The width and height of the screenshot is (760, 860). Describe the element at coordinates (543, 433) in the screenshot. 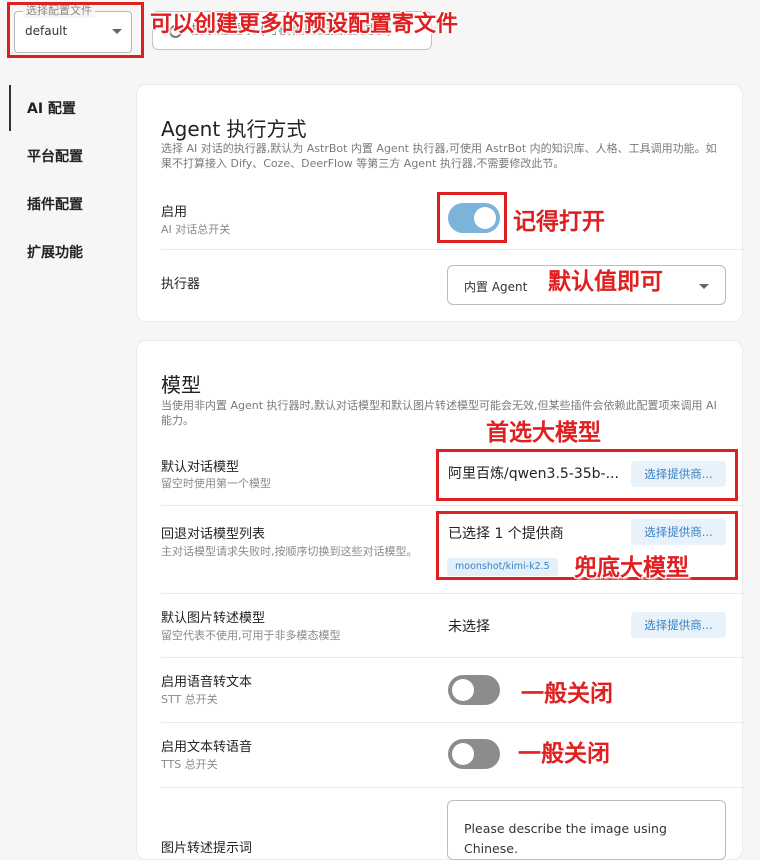

I see `annotation-preferred-model: 首选大模型` at that location.